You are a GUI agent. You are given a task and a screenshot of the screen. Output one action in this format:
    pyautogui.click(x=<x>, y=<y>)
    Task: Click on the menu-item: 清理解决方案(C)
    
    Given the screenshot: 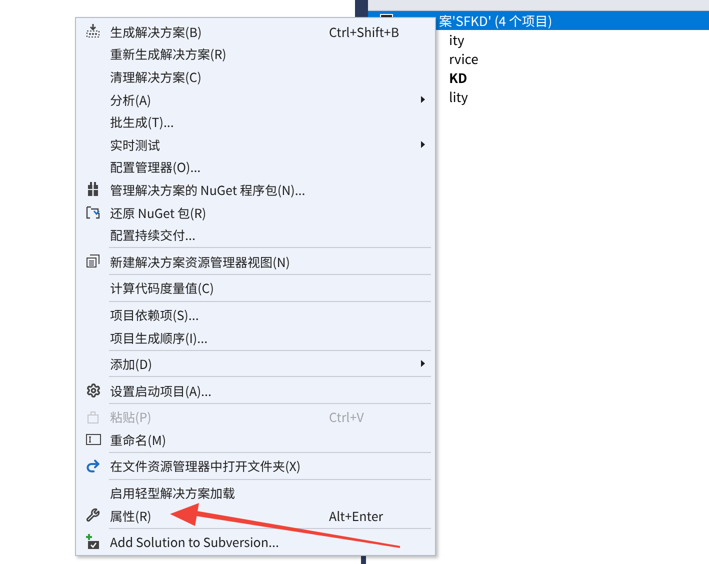 What is the action you would take?
    pyautogui.click(x=255, y=76)
    